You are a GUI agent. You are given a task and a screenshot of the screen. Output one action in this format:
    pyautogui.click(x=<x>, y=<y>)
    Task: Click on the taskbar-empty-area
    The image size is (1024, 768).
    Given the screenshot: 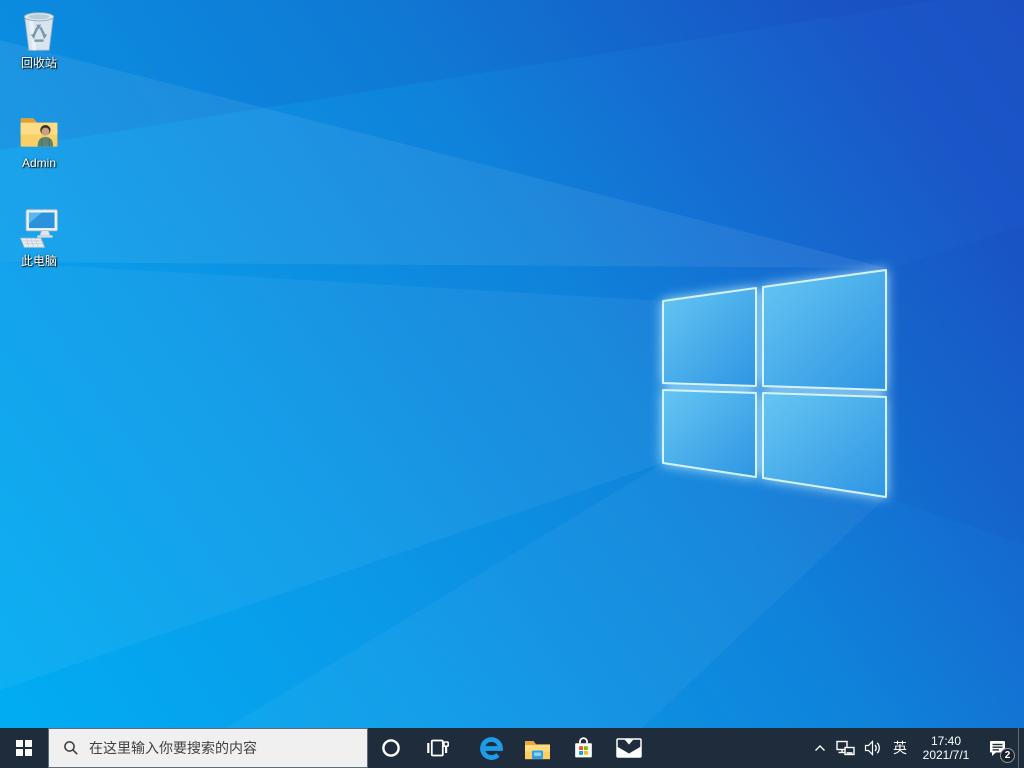 What is the action you would take?
    pyautogui.click(x=730, y=748)
    